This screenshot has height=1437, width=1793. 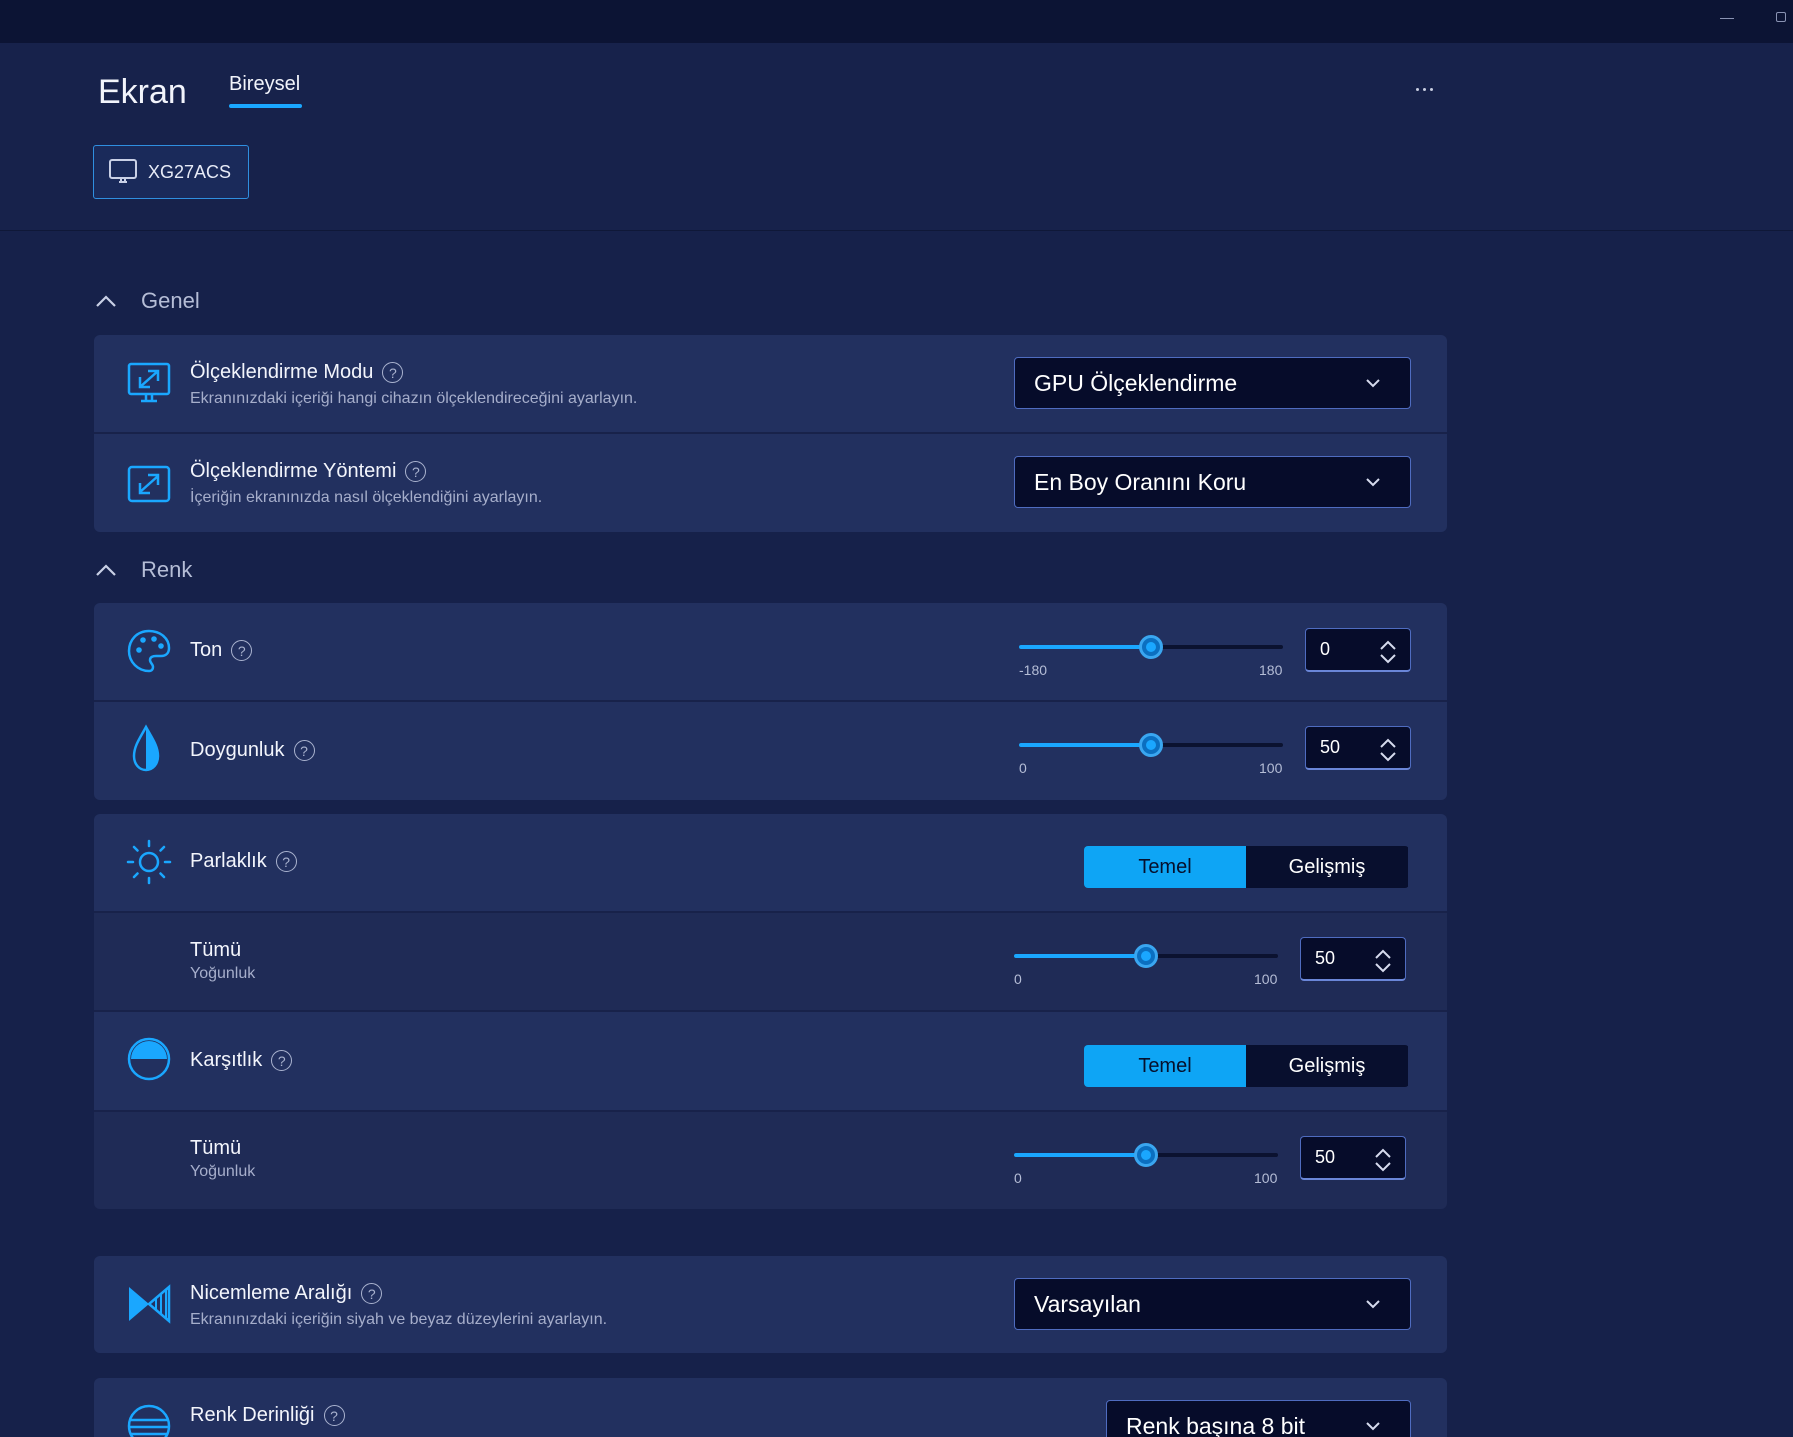 What do you see at coordinates (1023, 768) in the screenshot?
I see `saturation-min-label: 0` at bounding box center [1023, 768].